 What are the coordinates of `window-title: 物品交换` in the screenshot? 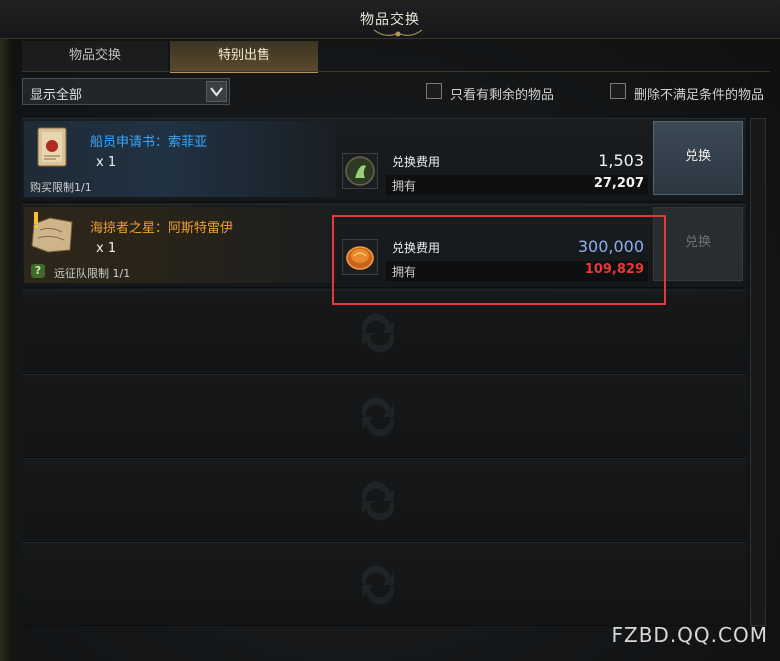 It's located at (390, 20).